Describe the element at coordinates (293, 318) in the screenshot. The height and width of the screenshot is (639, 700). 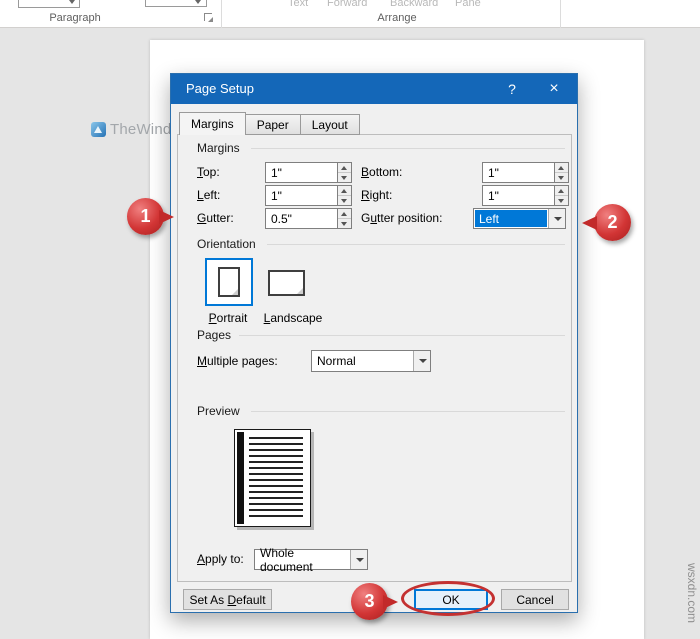
I see `landscape-label: Landscape` at that location.